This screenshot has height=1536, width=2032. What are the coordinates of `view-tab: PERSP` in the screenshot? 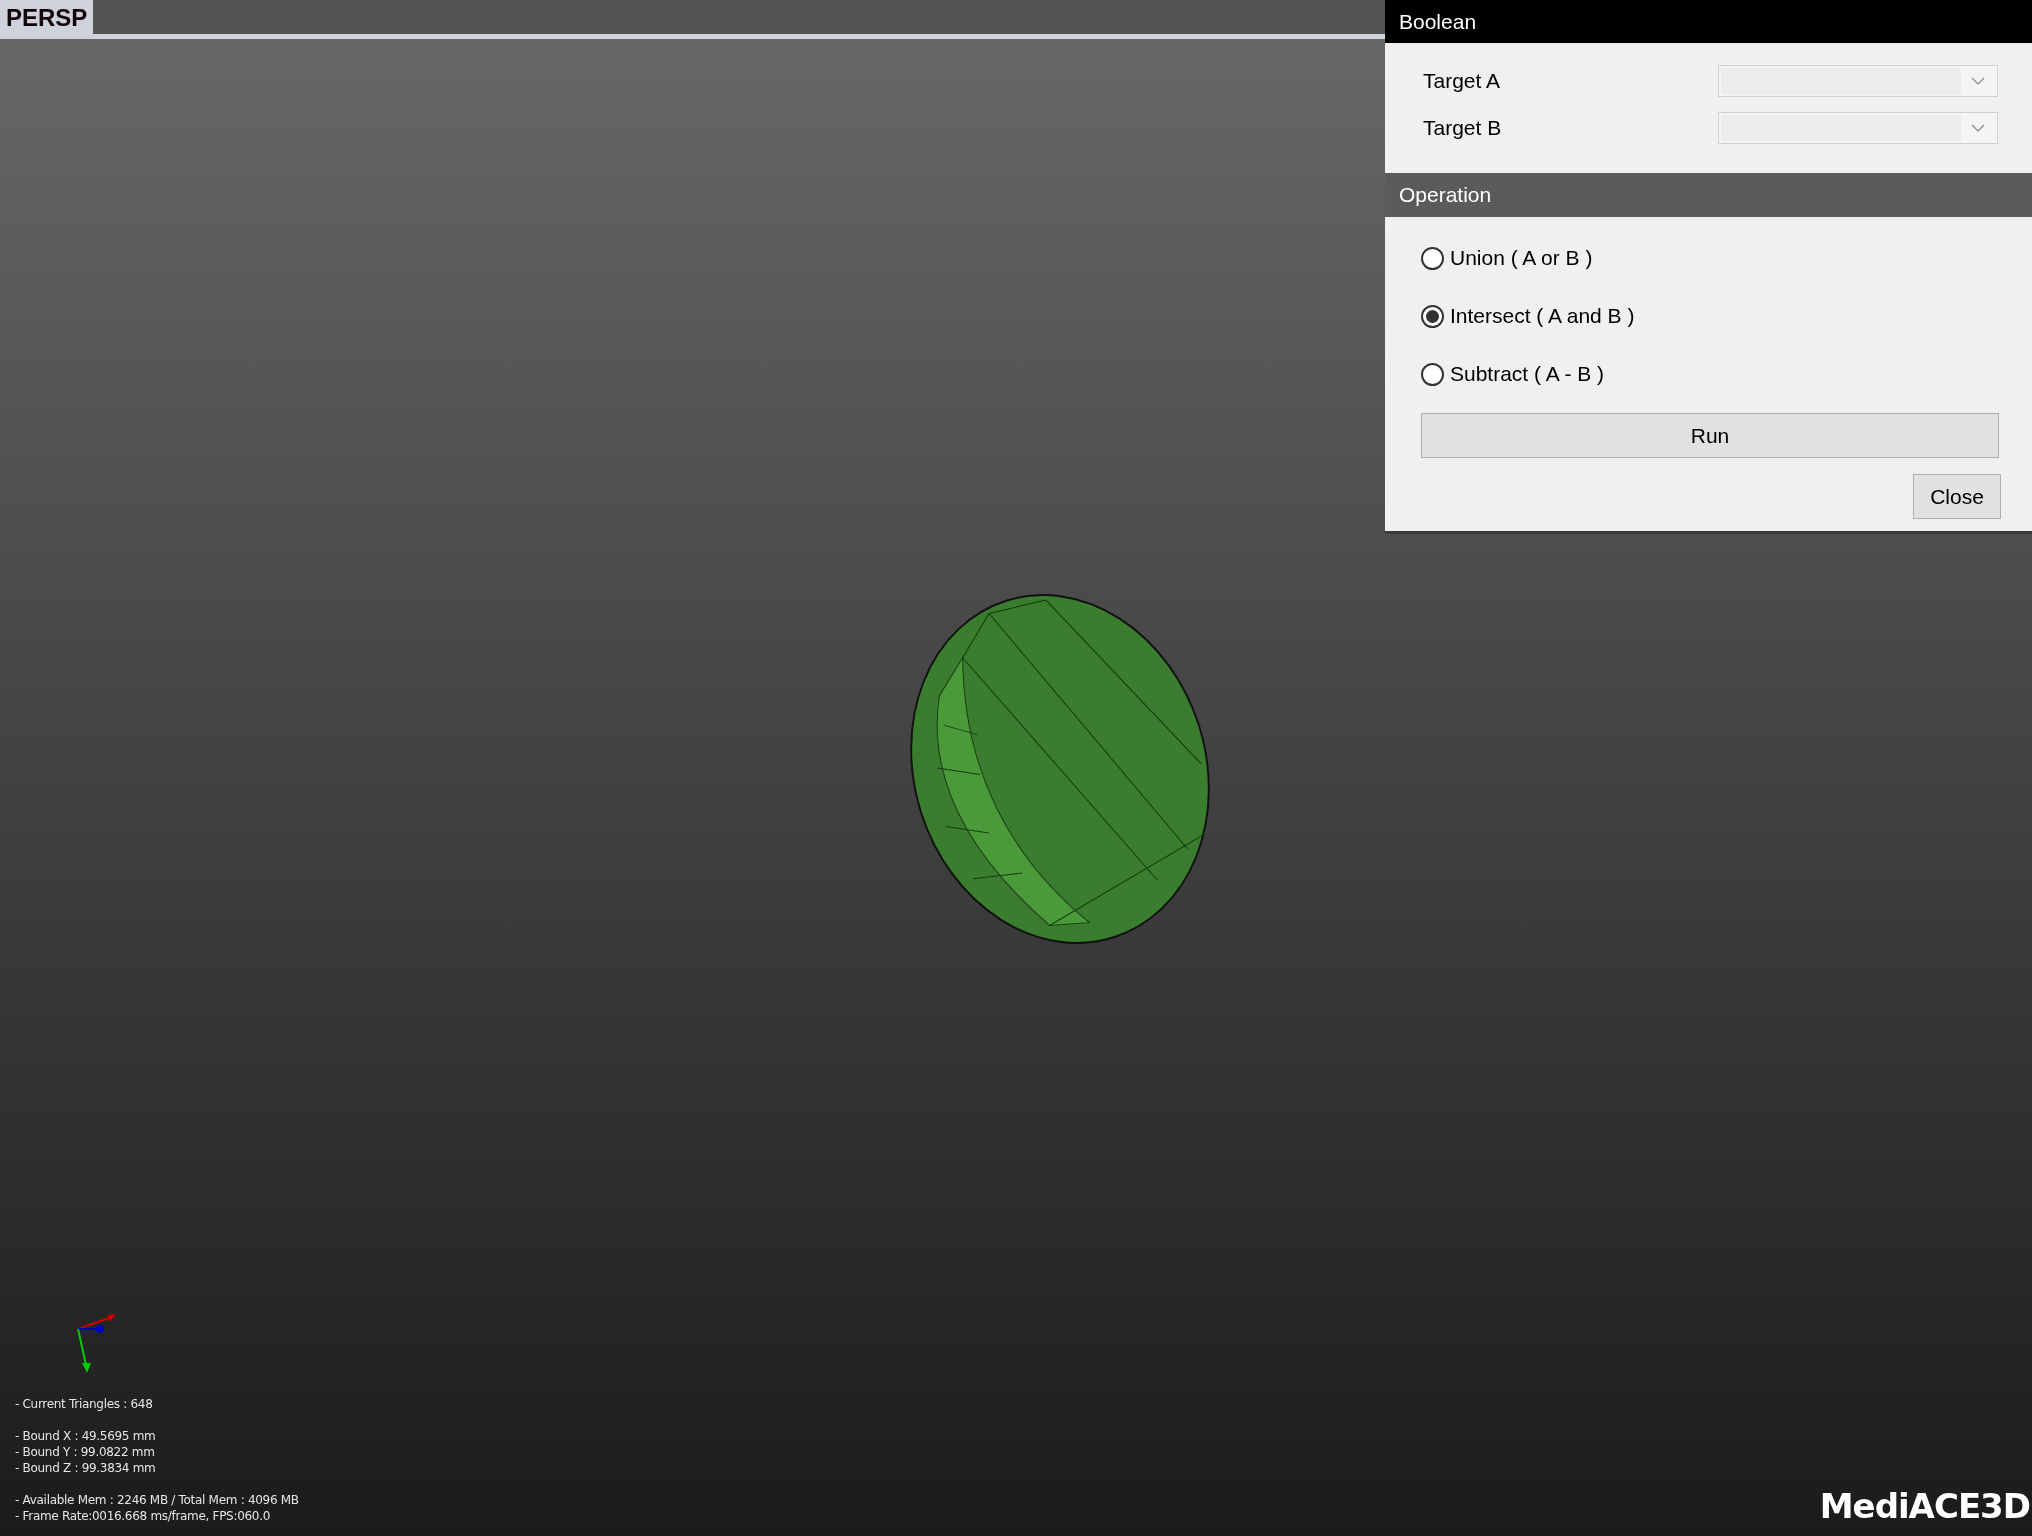 It's located at (47, 17).